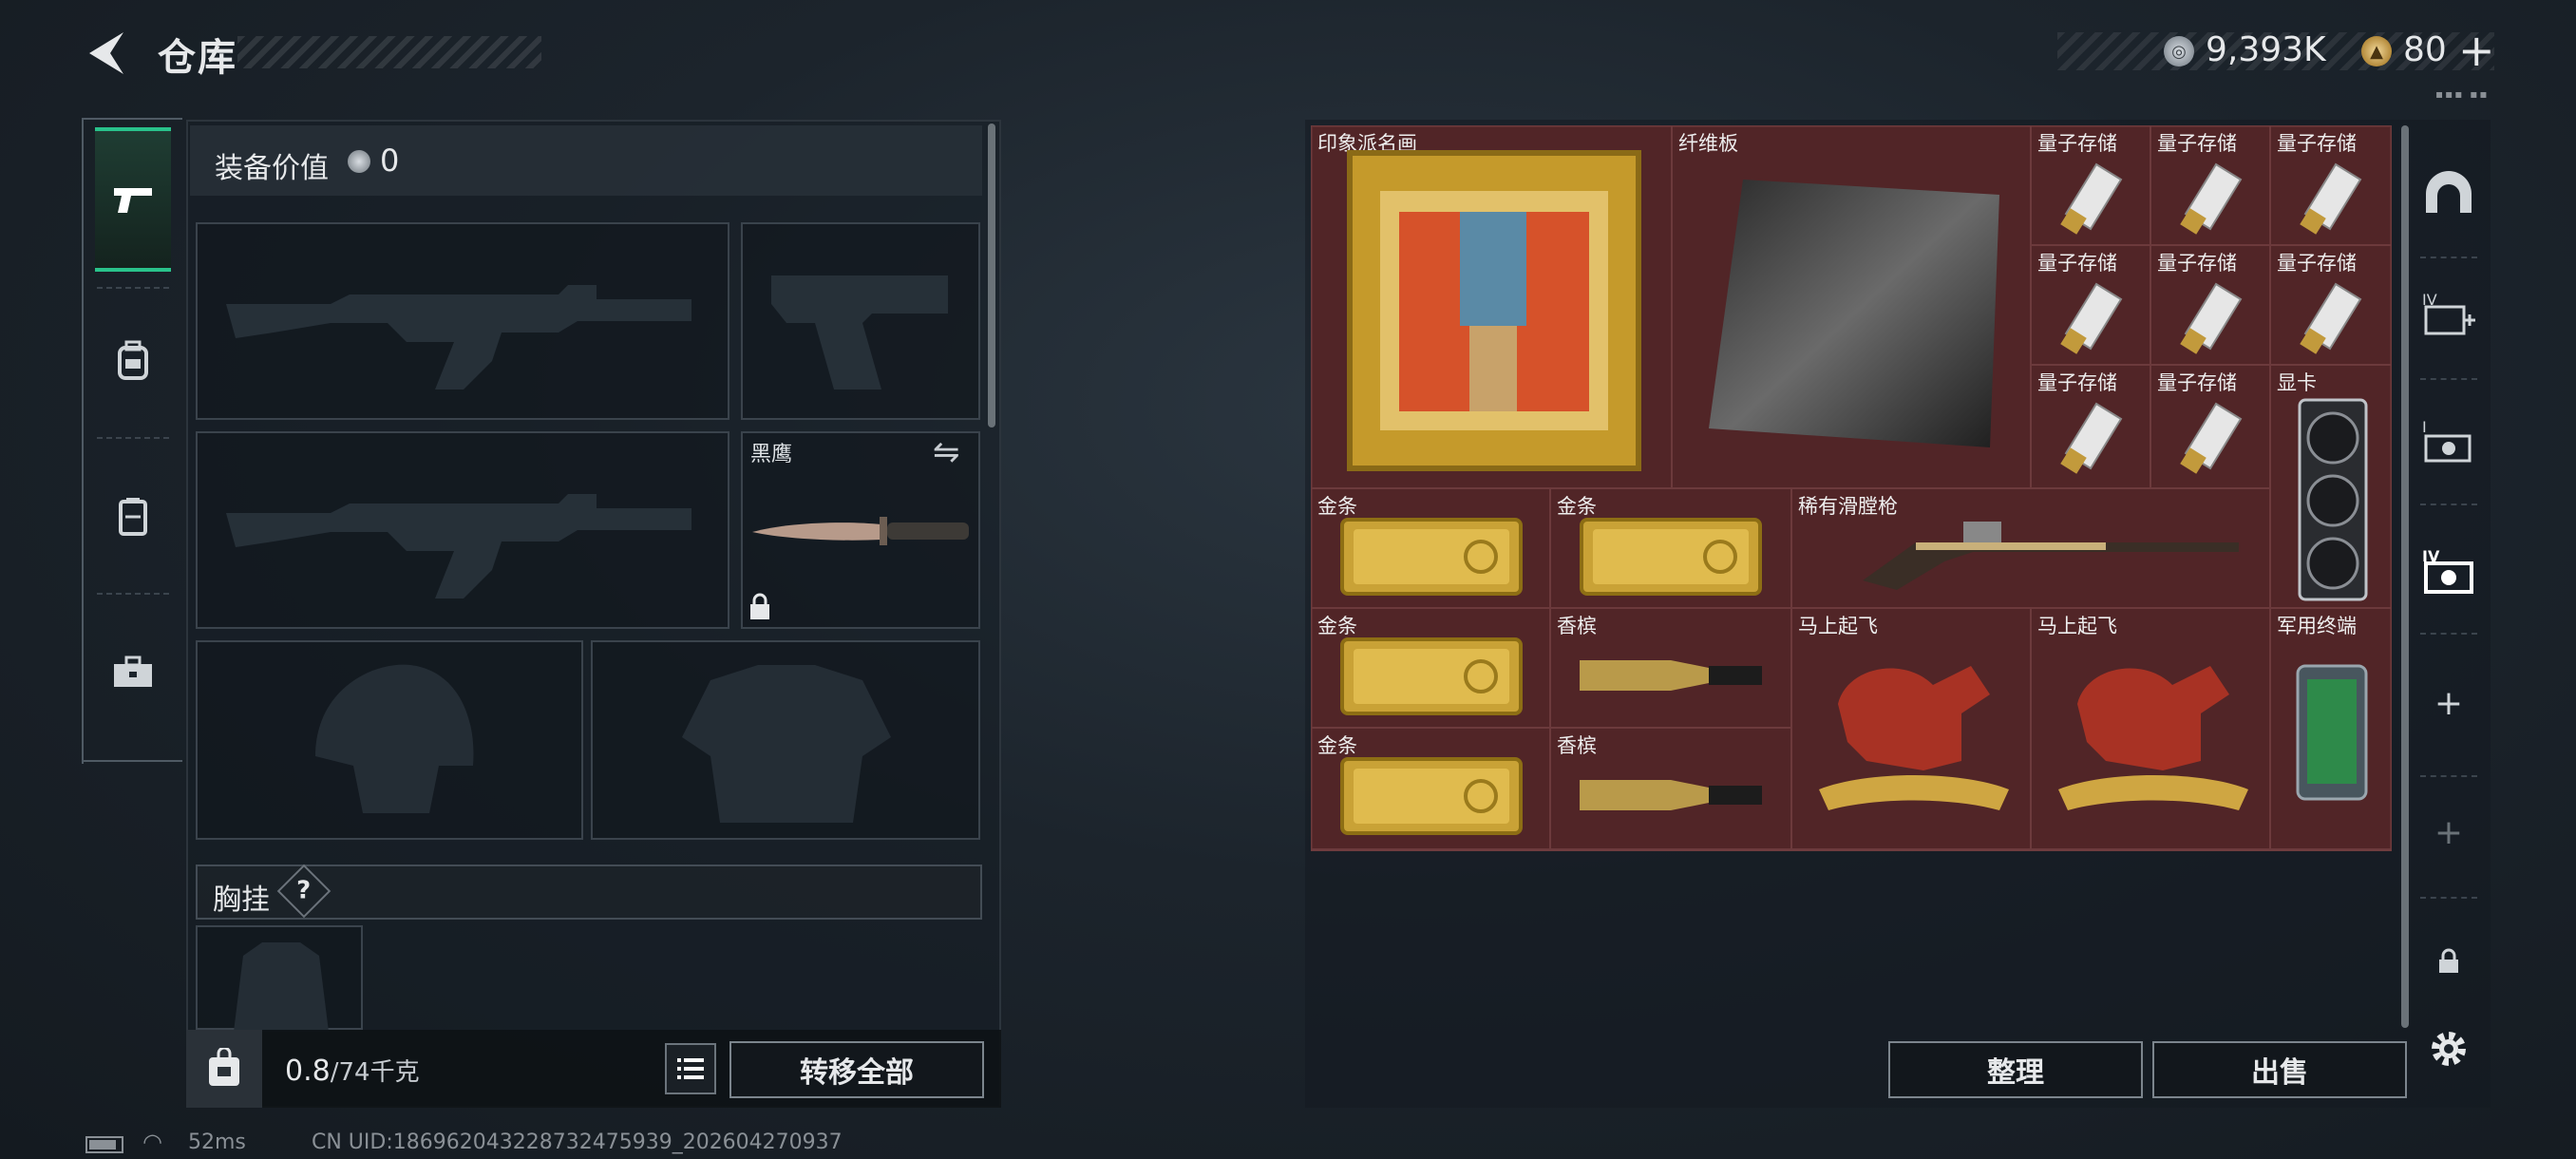 Image resolution: width=2576 pixels, height=1159 pixels. I want to click on item-musket: 稀有滑膛枪, so click(2030, 548).